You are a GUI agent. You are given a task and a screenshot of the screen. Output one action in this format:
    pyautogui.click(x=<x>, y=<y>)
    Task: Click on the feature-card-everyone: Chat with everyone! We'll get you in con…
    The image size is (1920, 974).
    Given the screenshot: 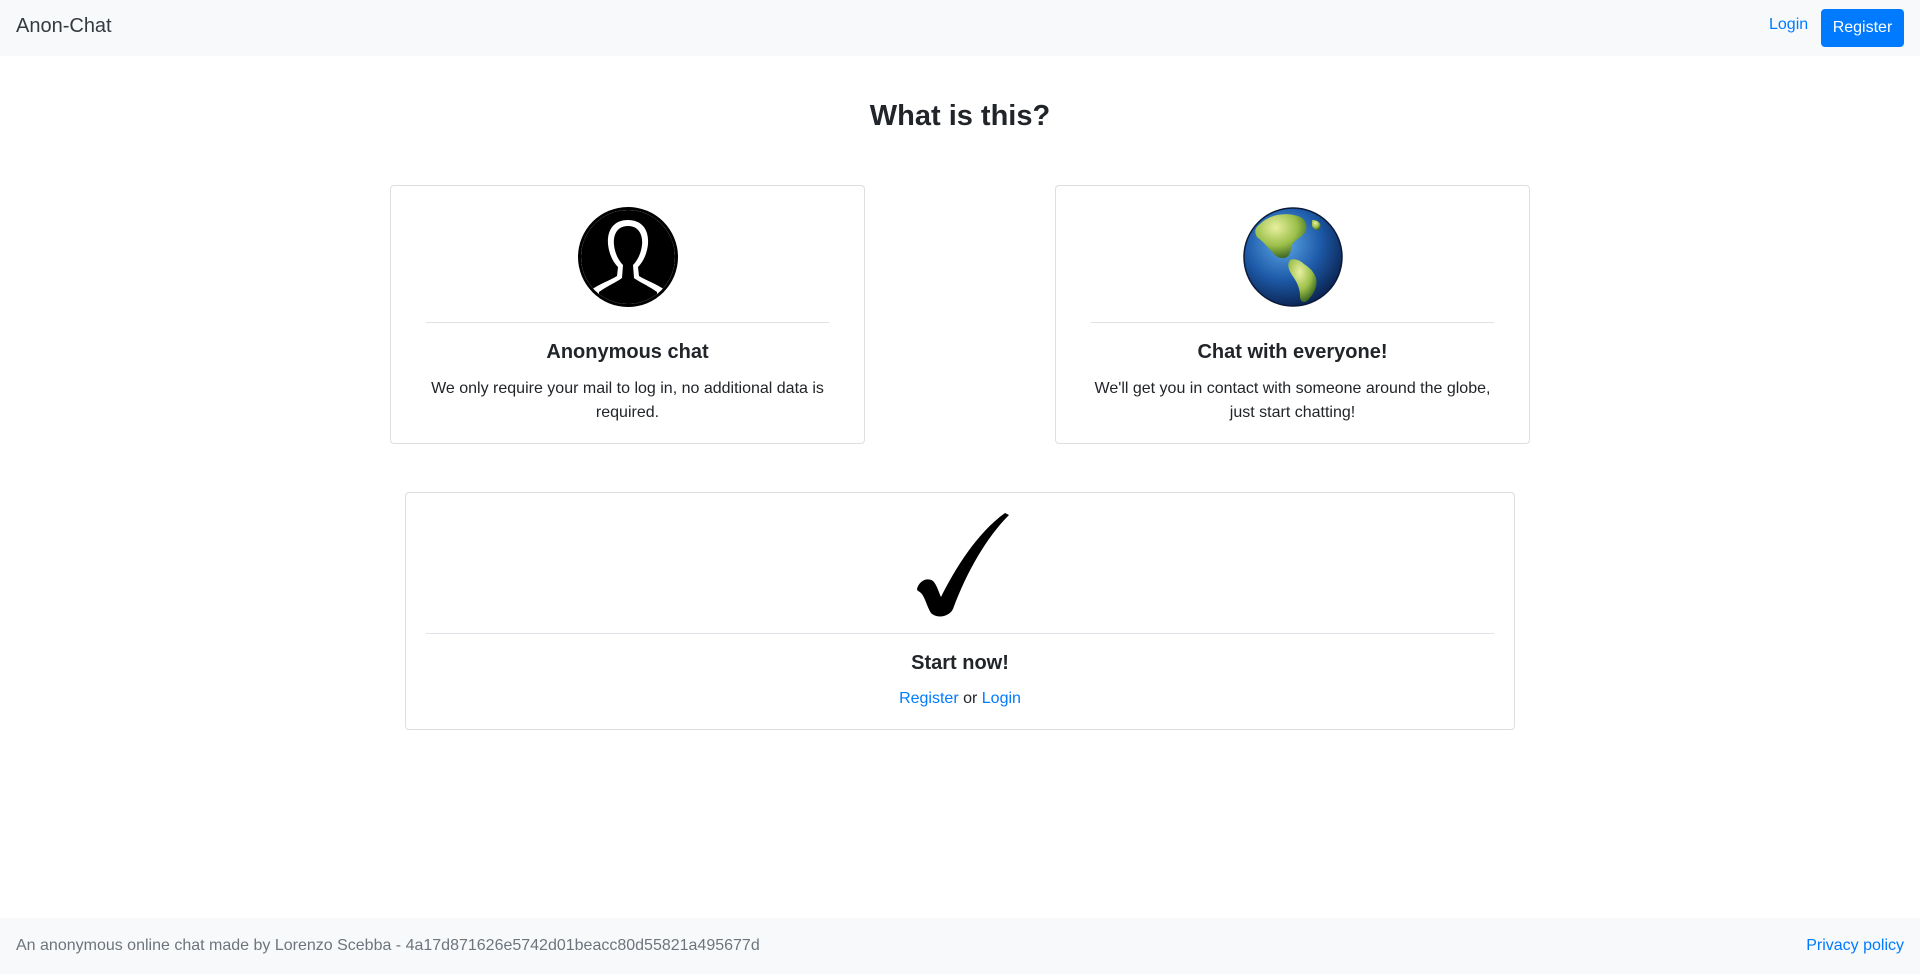 What is the action you would take?
    pyautogui.click(x=1292, y=314)
    